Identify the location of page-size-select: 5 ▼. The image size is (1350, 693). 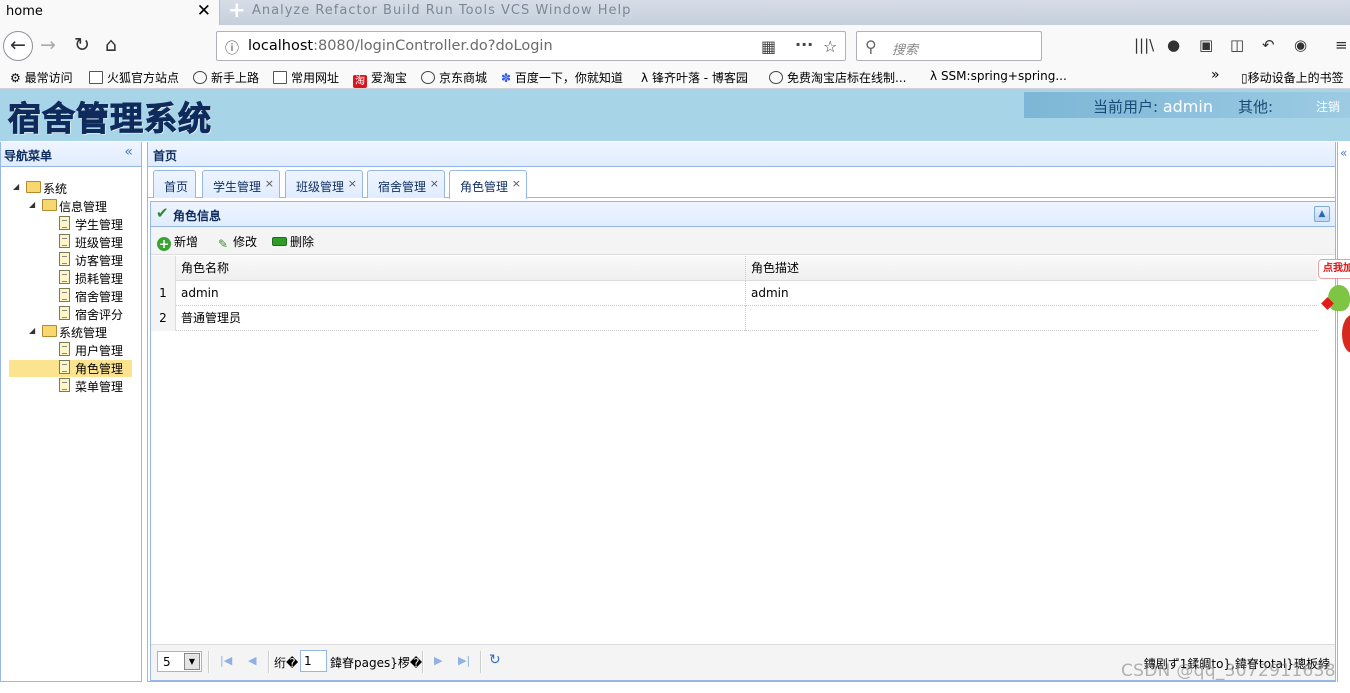
(179, 661).